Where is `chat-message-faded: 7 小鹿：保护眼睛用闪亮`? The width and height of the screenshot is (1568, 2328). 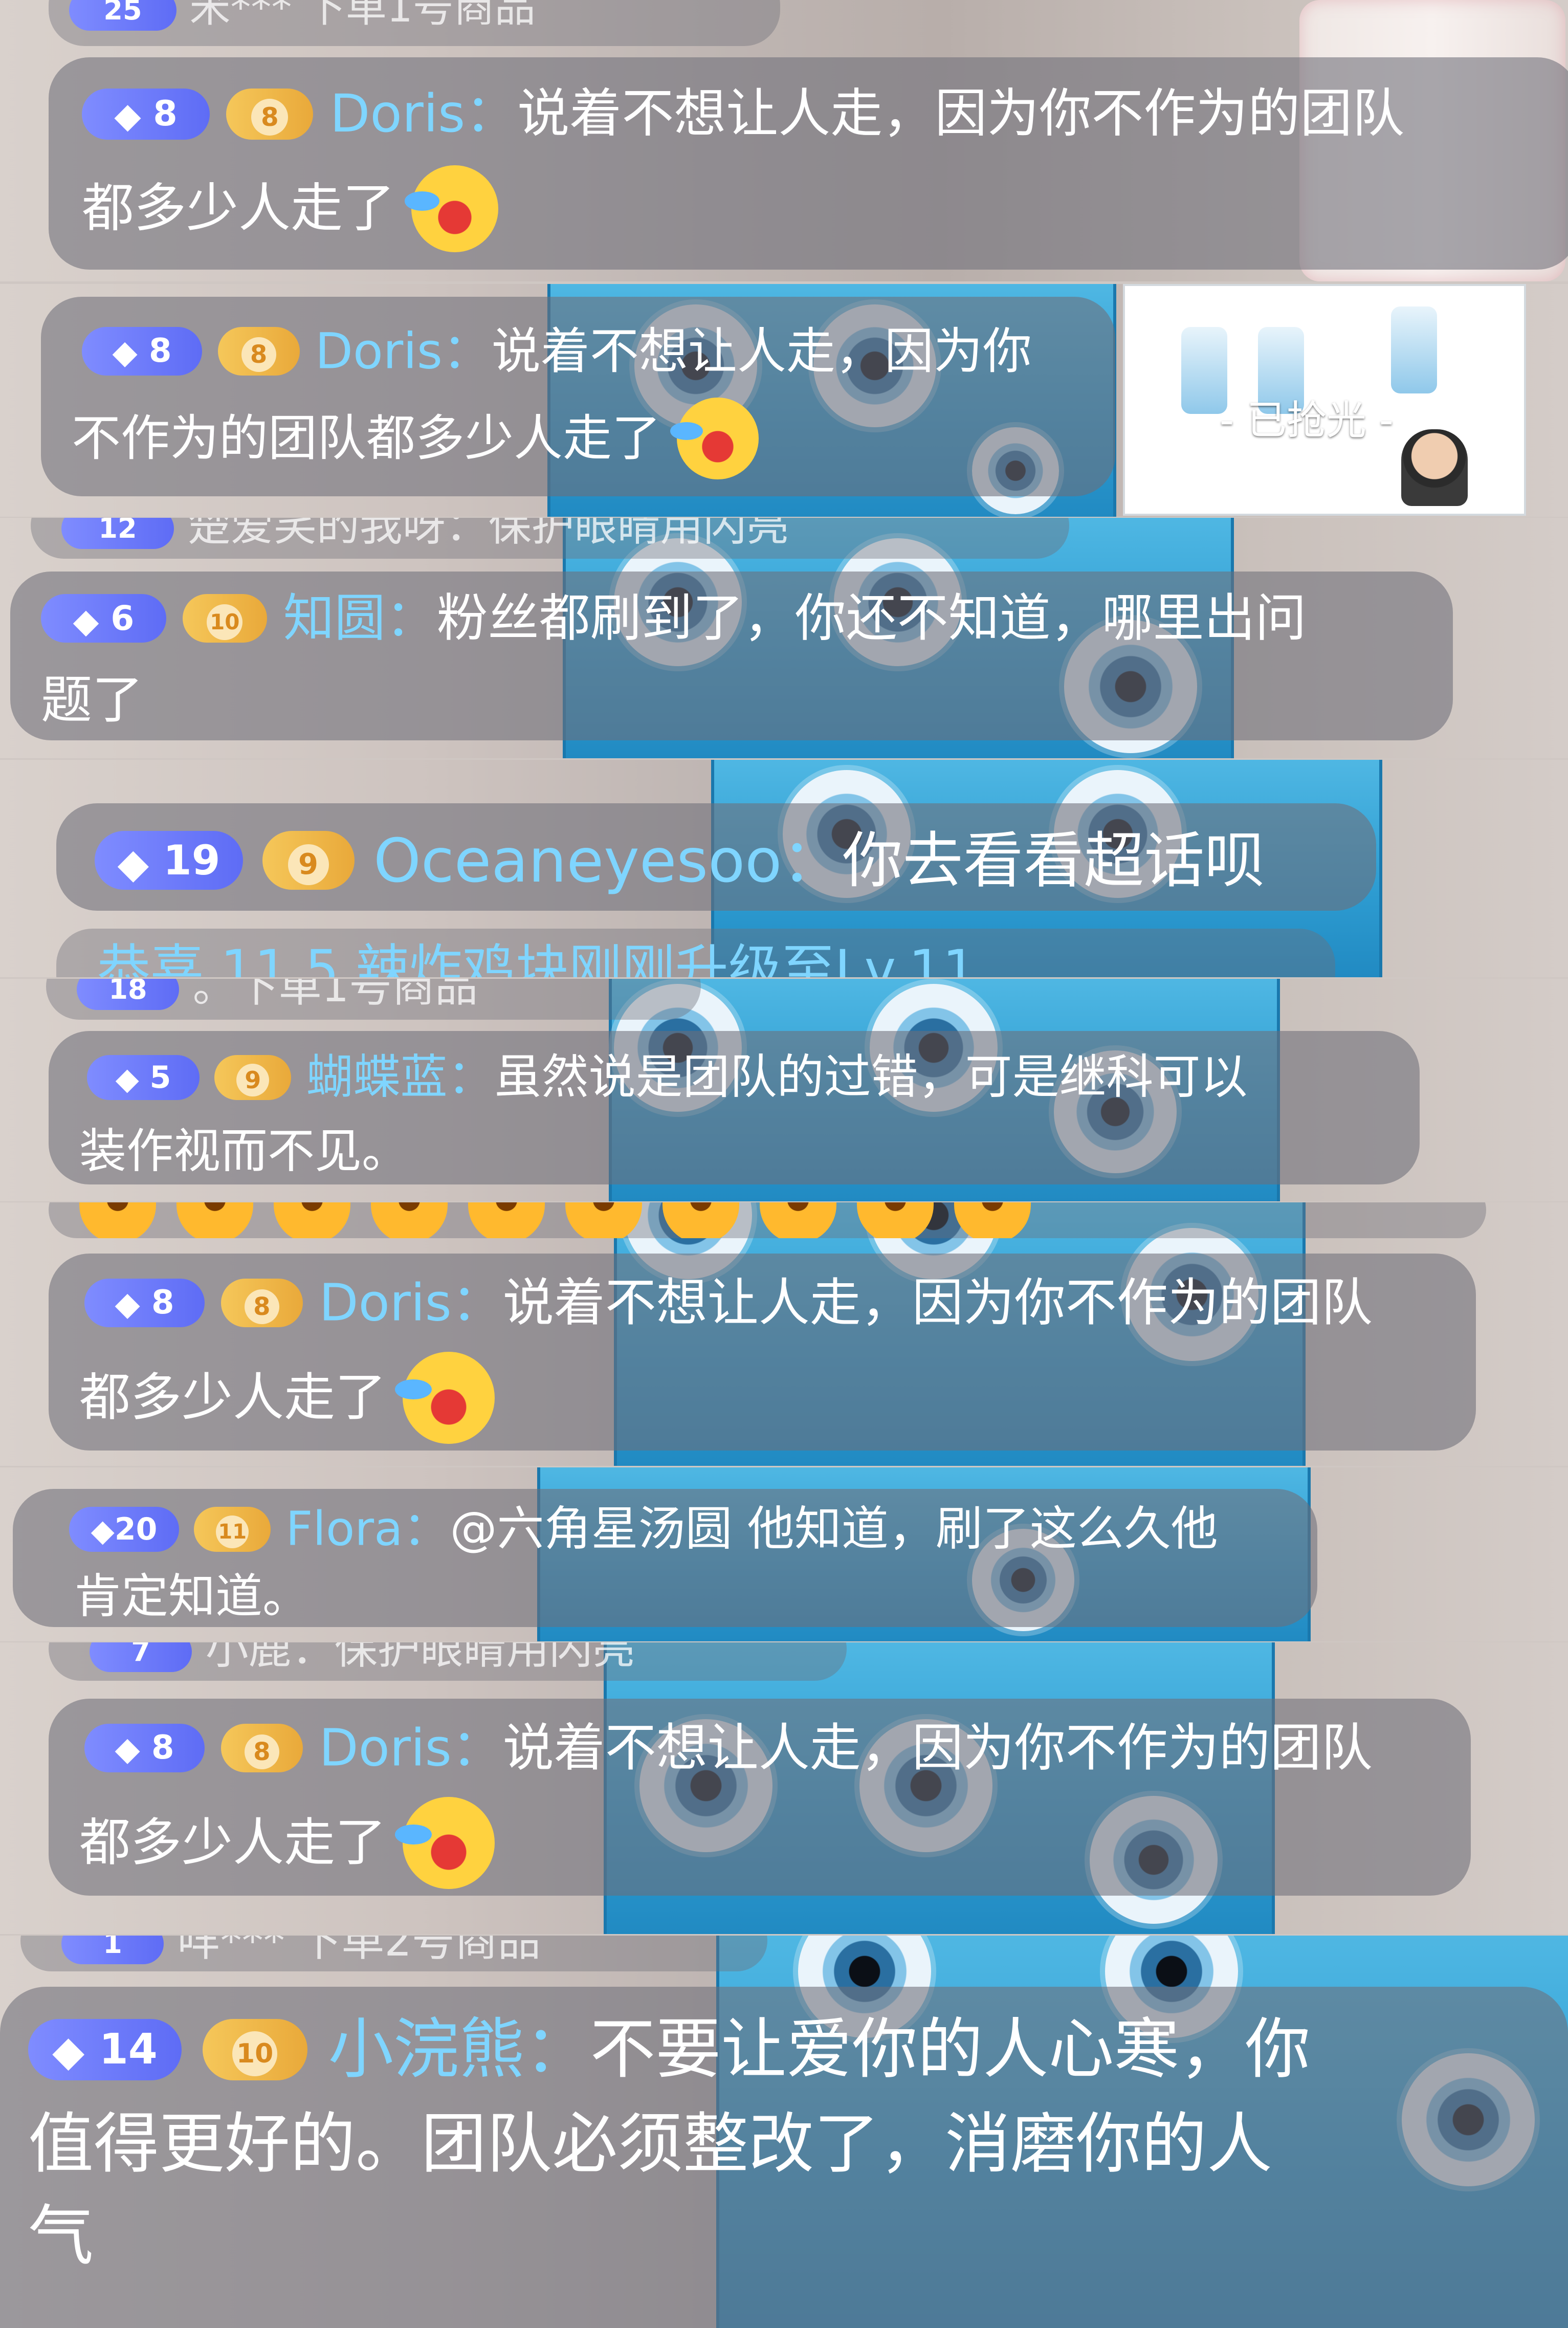 chat-message-faded: 7 小鹿：保护眼睛用闪亮 is located at coordinates (448, 1661).